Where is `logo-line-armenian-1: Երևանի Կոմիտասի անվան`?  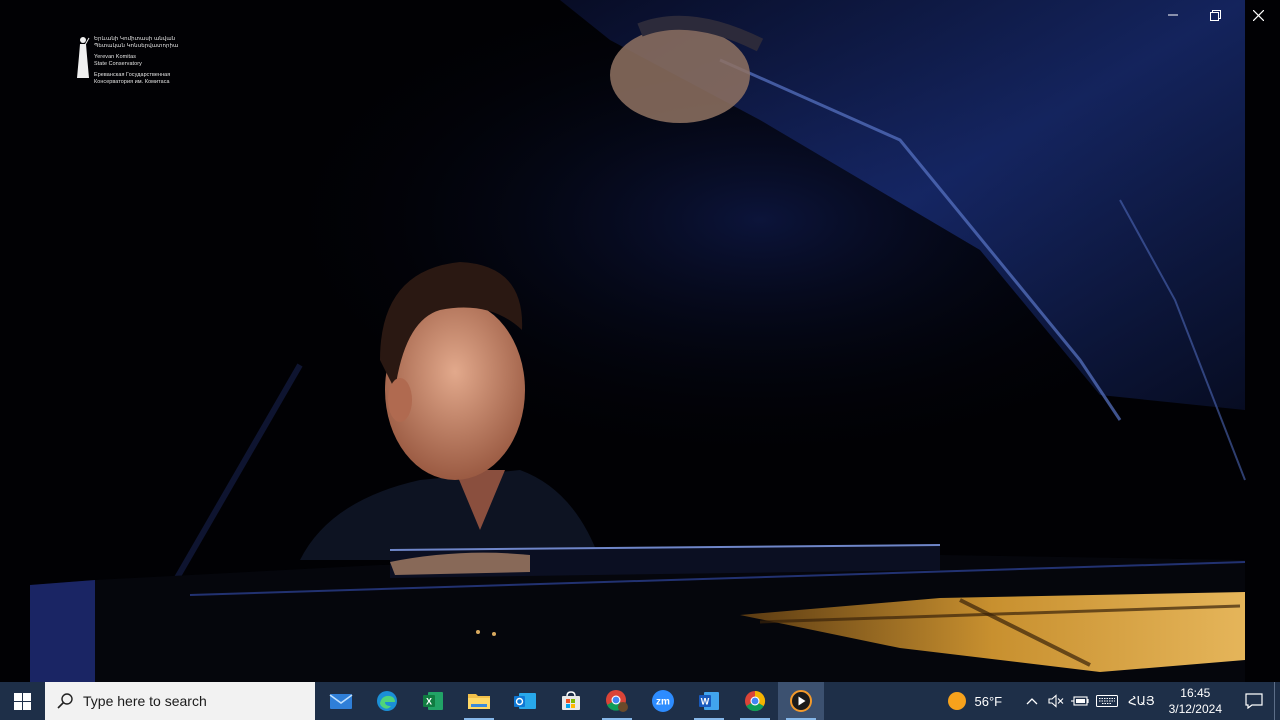
logo-line-armenian-1: Երևանի Կոմիտասի անվան is located at coordinates (135, 39).